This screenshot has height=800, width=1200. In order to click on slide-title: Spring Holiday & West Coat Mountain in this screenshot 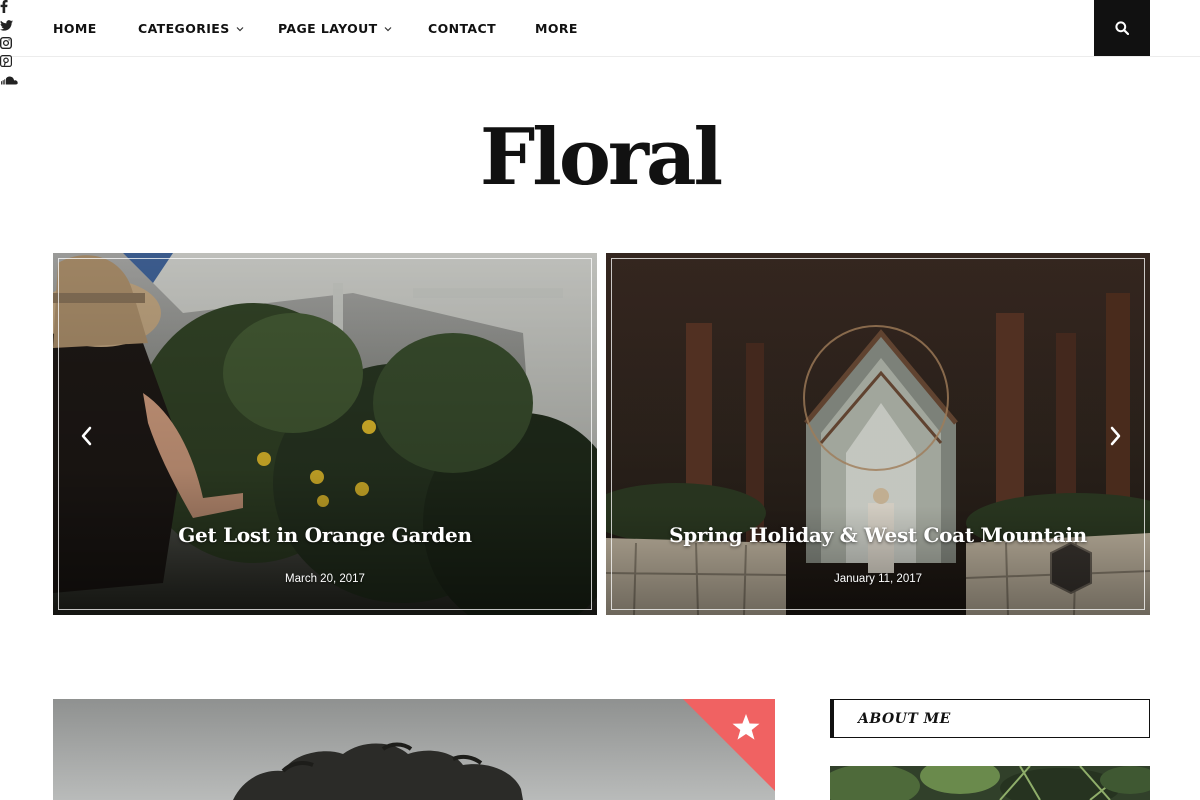, I will do `click(878, 535)`.